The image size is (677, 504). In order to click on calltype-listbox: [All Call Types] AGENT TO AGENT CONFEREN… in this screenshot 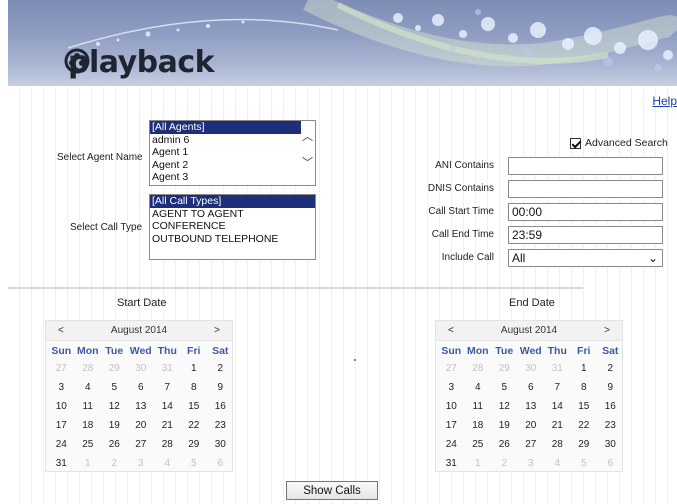, I will do `click(232, 227)`.